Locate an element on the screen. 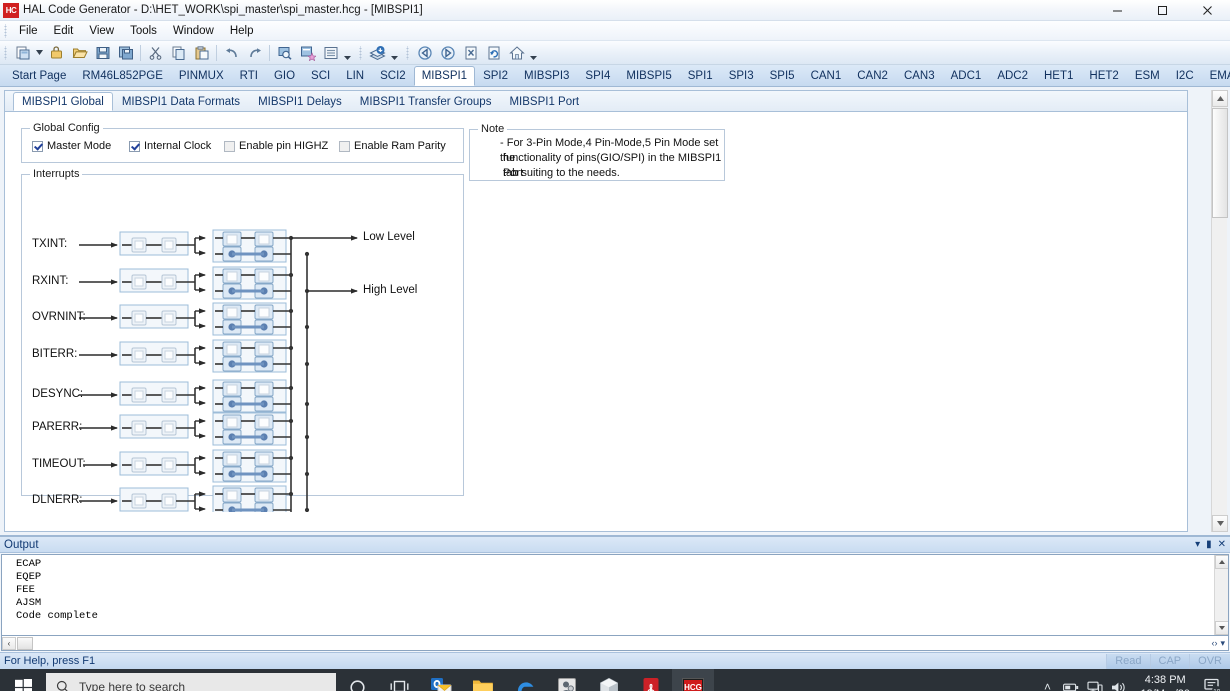 This screenshot has width=1230, height=691. volume-icon is located at coordinates (1119, 680).